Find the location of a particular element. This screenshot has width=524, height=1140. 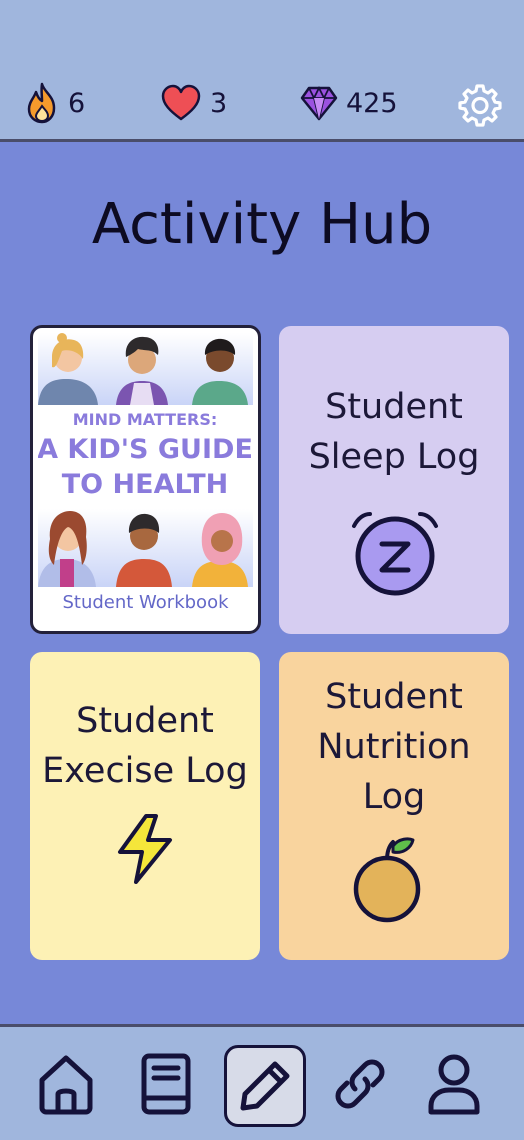

sleep-z-icon is located at coordinates (395, 554).